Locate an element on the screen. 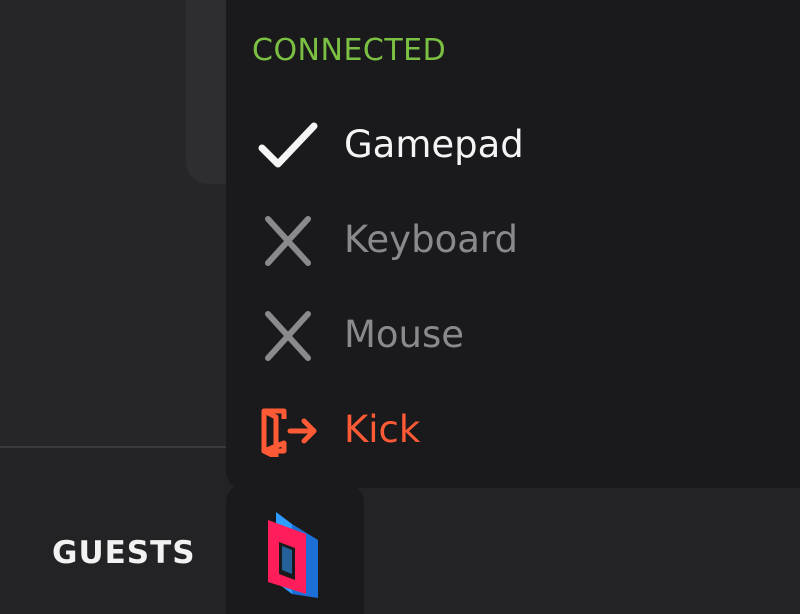 The width and height of the screenshot is (800, 614). check-icon is located at coordinates (288, 145).